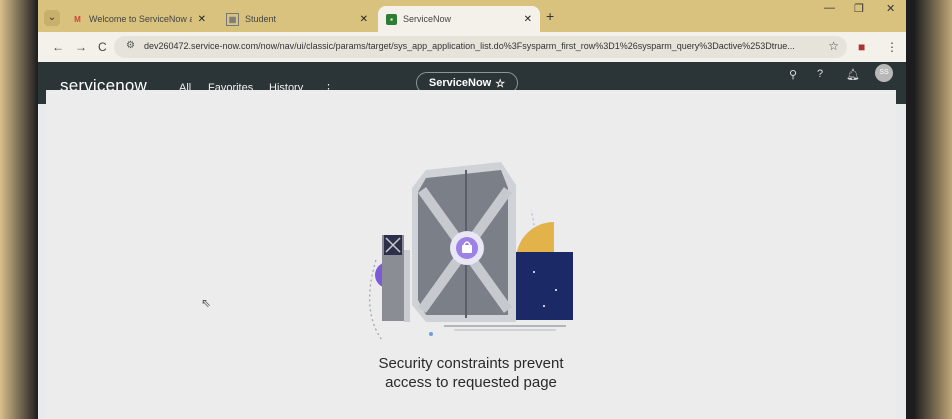 This screenshot has height=419, width=952. Describe the element at coordinates (391, 19) in the screenshot. I see `servicenow-icon: ▪` at that location.